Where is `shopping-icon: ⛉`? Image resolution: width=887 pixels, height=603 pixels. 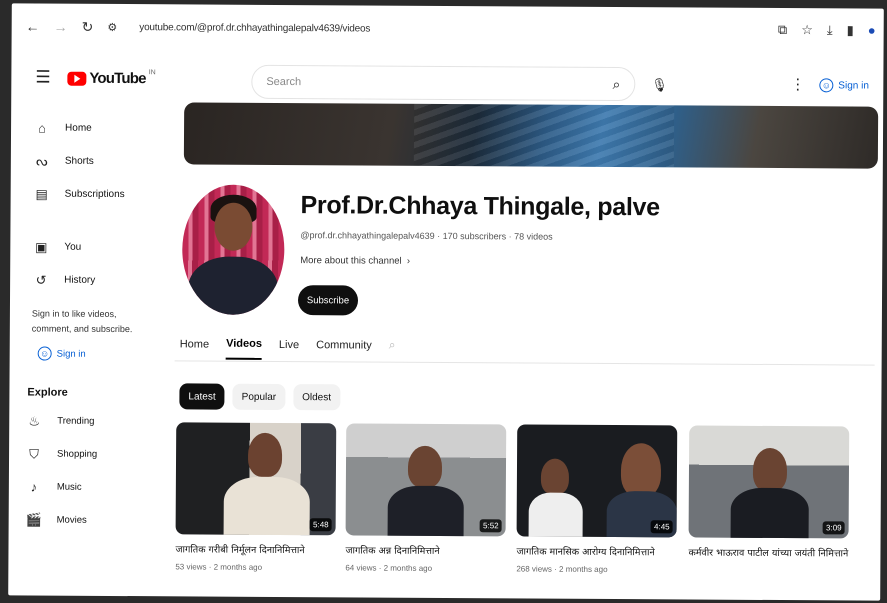
shopping-icon: ⛉ is located at coordinates (34, 453).